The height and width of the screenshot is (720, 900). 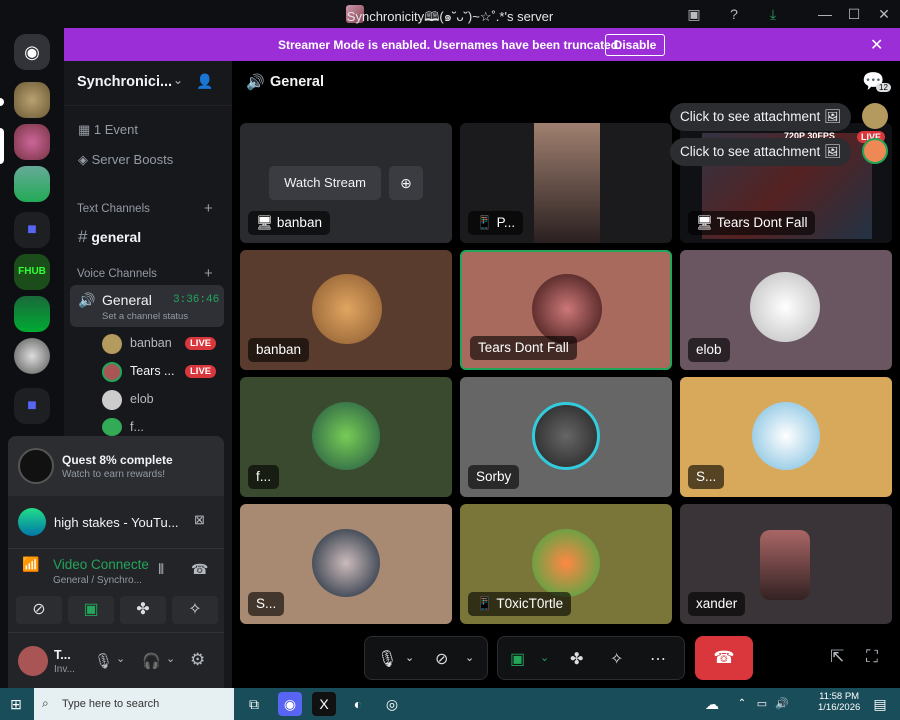 What do you see at coordinates (196, 300) in the screenshot?
I see `voice-timer: 3:36:46` at bounding box center [196, 300].